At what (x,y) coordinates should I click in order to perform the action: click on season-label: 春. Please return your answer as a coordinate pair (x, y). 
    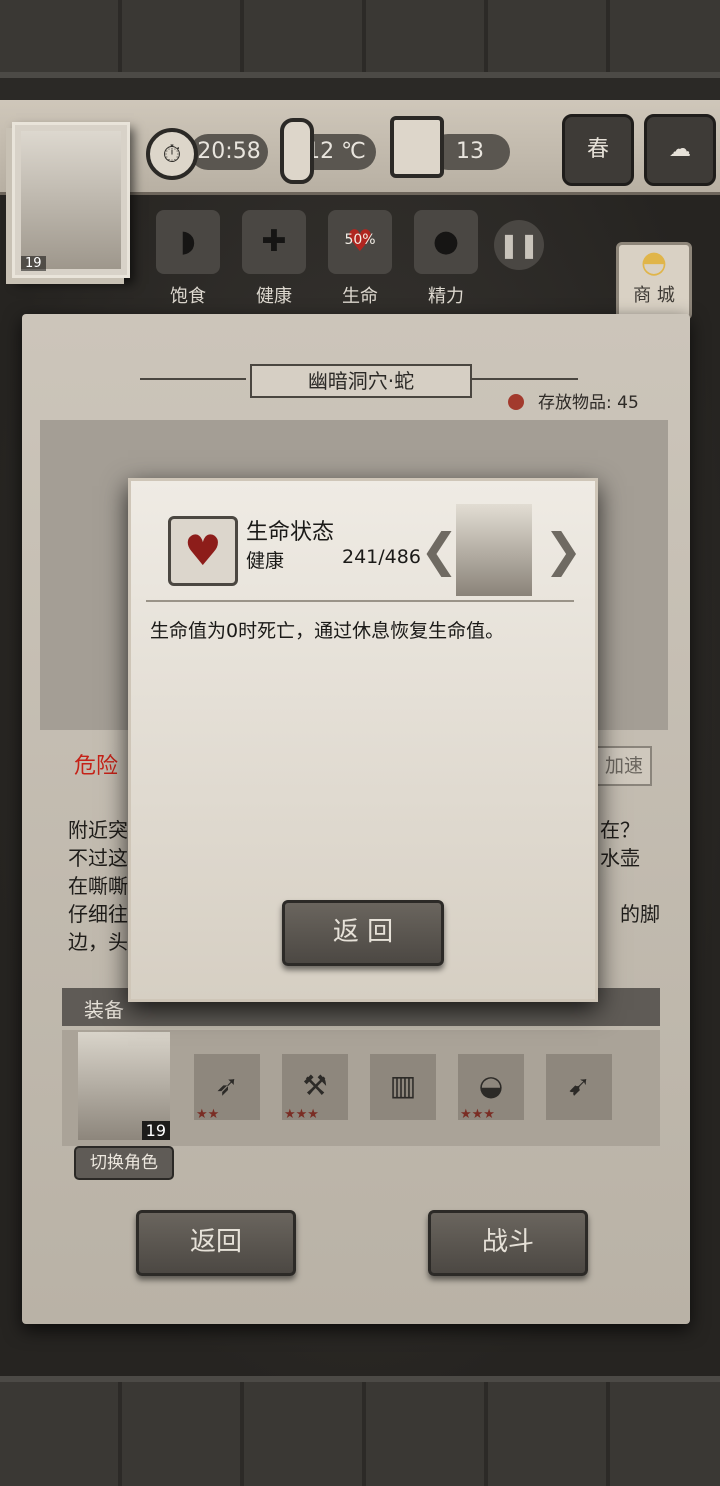
    Looking at the image, I should click on (597, 149).